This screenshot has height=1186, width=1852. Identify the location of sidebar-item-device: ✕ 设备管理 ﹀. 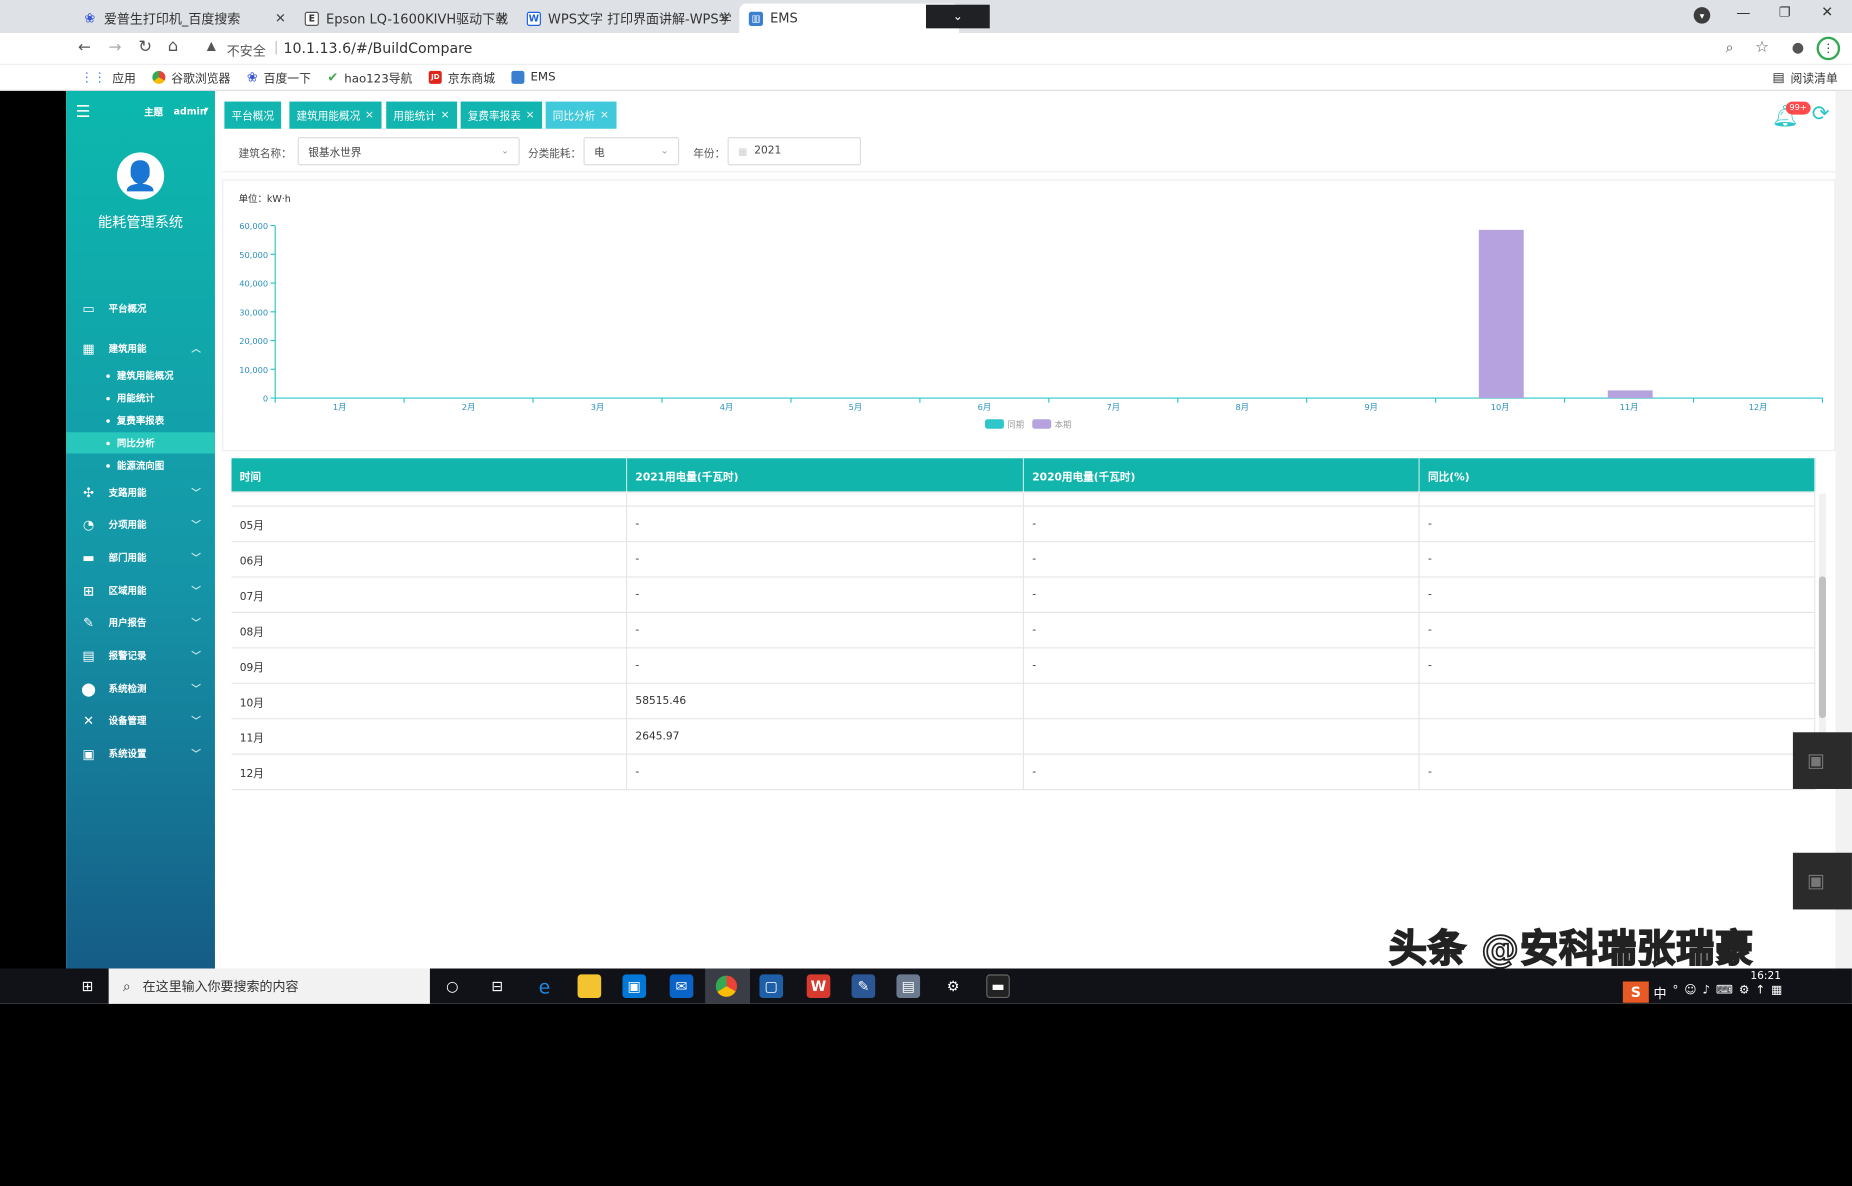
(140, 720).